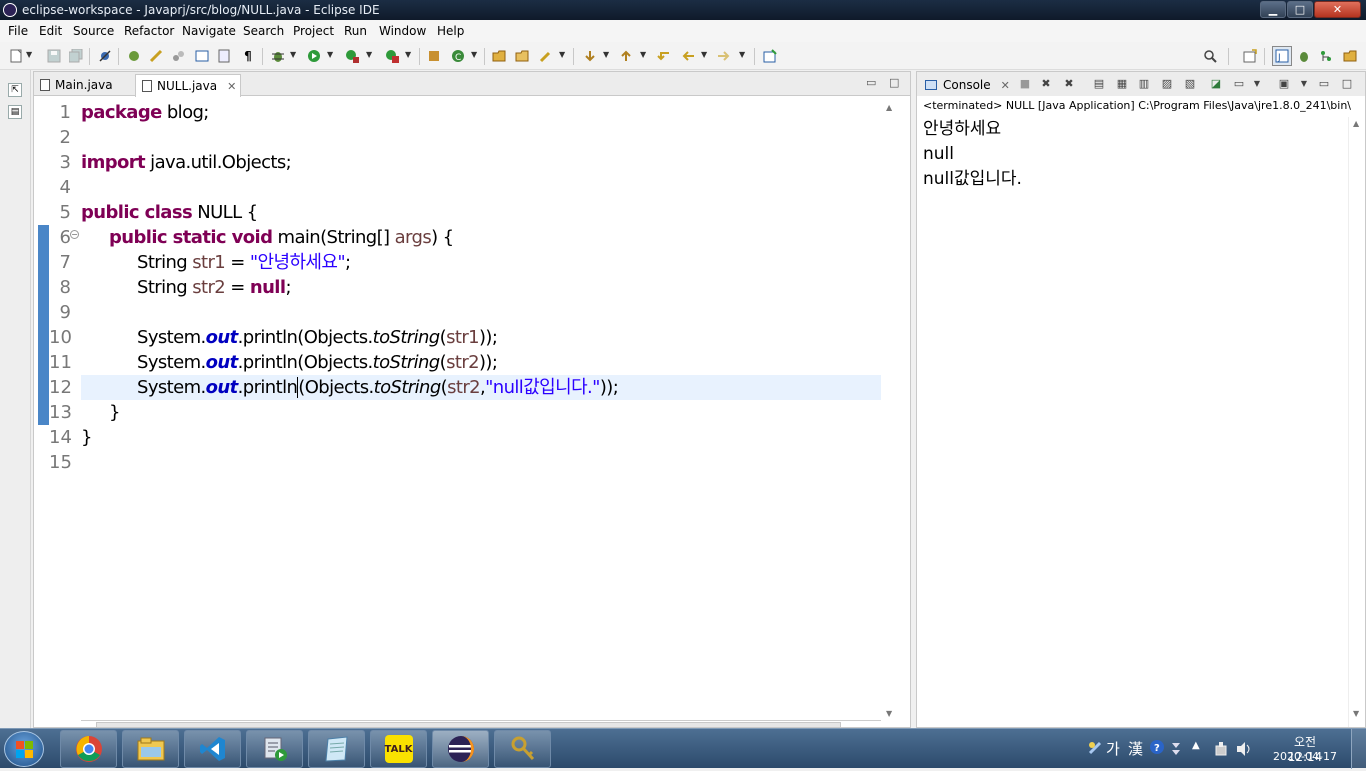 Image resolution: width=1366 pixels, height=771 pixels. I want to click on save-icon, so click(54, 56).